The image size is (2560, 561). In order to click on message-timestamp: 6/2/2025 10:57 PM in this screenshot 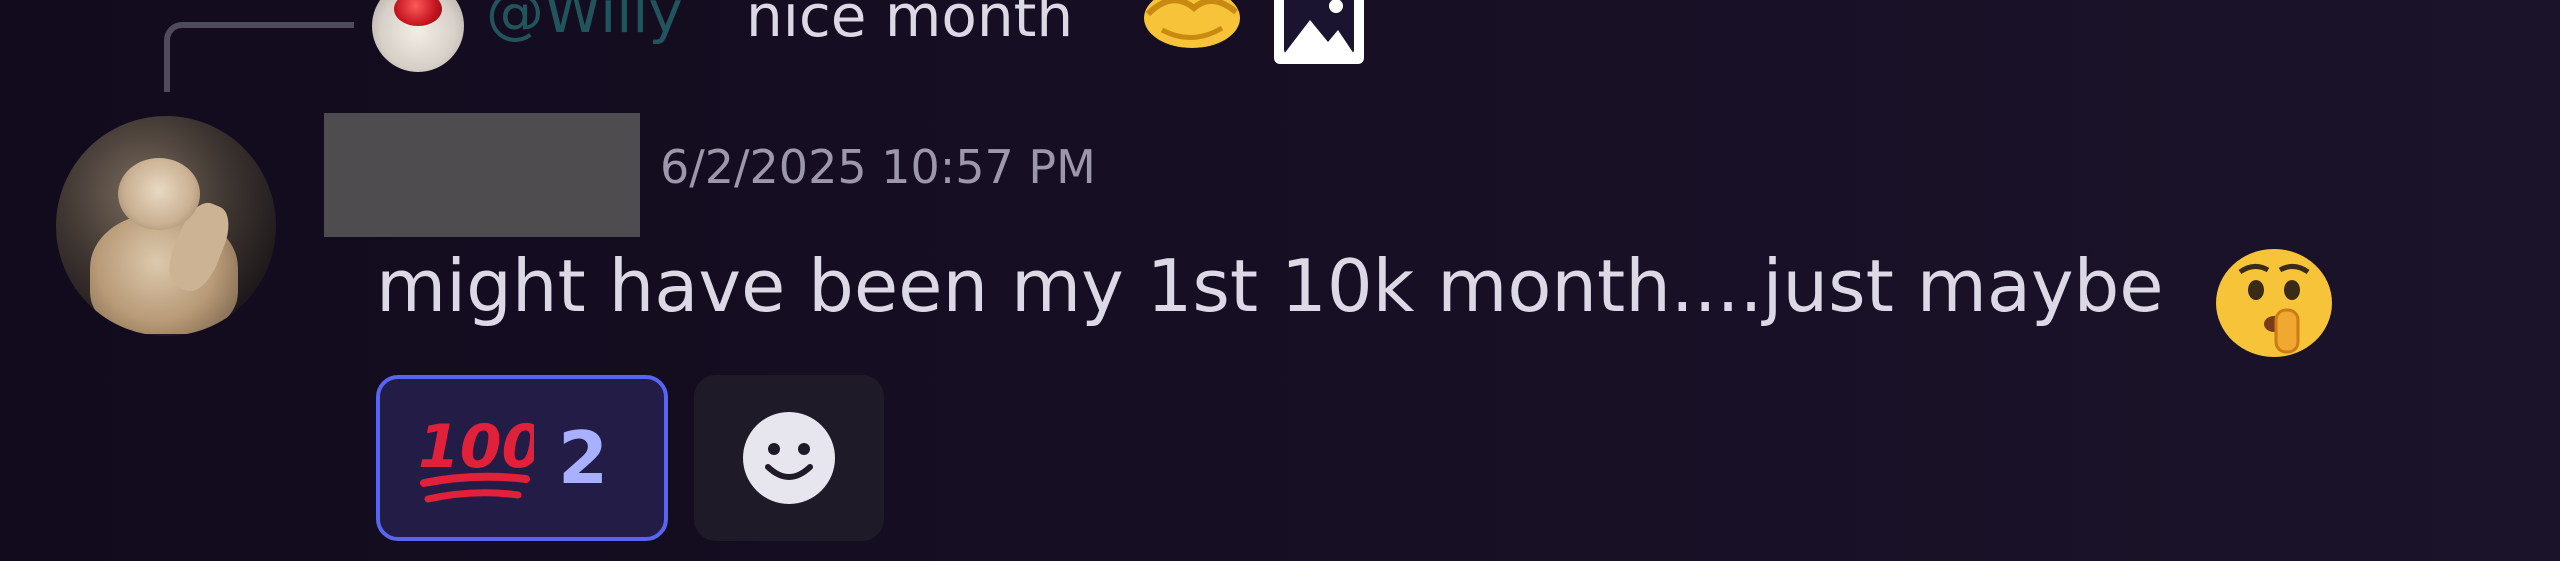, I will do `click(878, 167)`.